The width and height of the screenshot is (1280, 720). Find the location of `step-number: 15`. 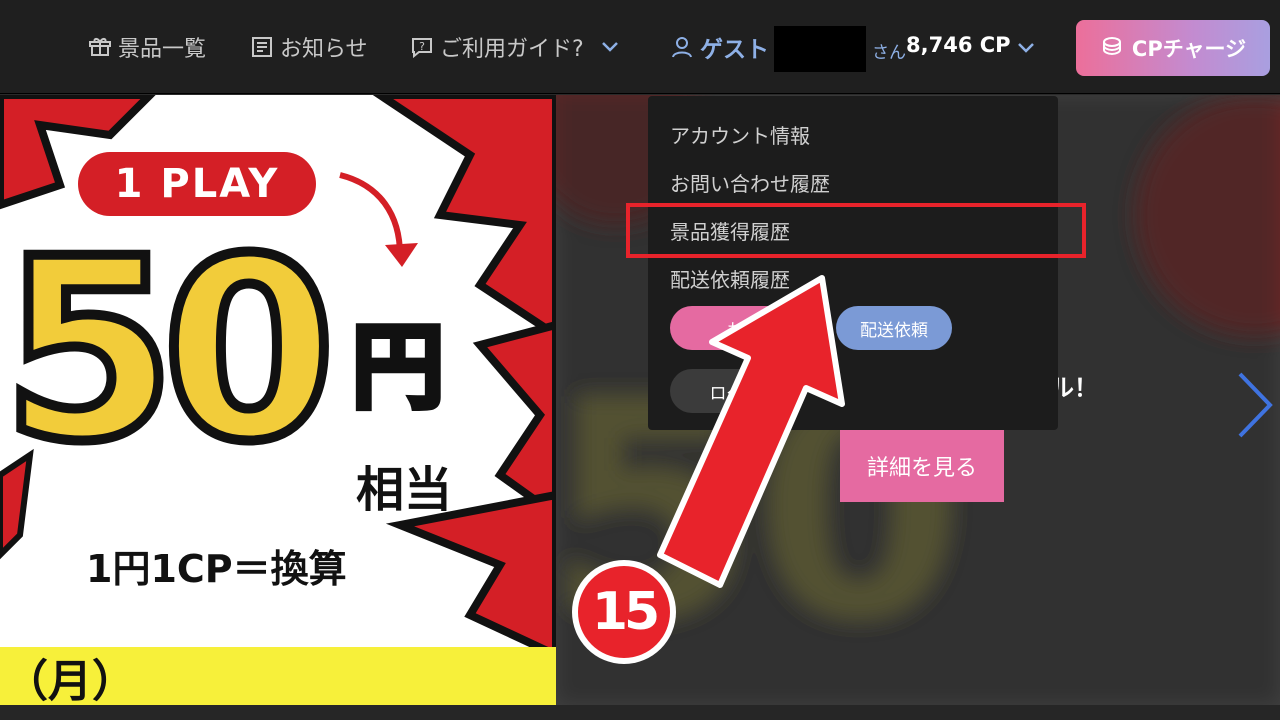

step-number: 15 is located at coordinates (624, 612).